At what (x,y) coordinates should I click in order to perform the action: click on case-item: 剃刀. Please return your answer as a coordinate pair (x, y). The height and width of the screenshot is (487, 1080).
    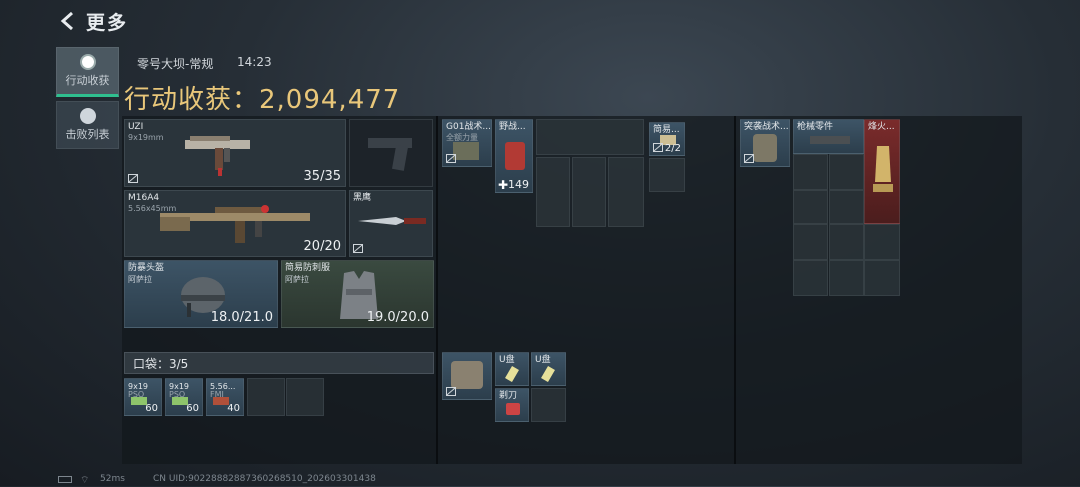
    Looking at the image, I should click on (512, 405).